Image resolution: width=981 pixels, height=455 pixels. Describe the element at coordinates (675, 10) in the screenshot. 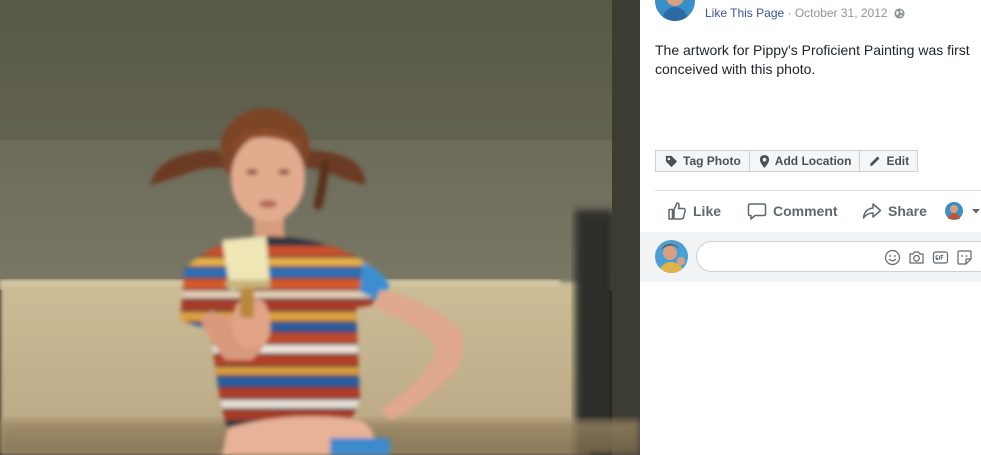

I see `page-avatar` at that location.